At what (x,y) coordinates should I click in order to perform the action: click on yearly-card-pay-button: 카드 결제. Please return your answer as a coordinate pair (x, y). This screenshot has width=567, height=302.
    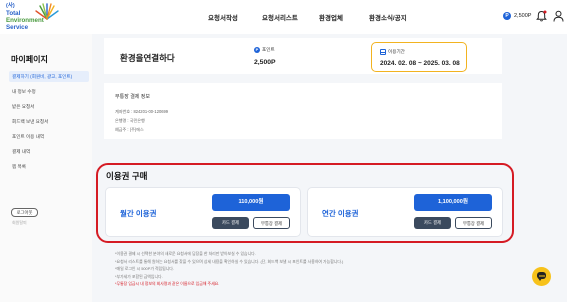
    Looking at the image, I should click on (432, 223).